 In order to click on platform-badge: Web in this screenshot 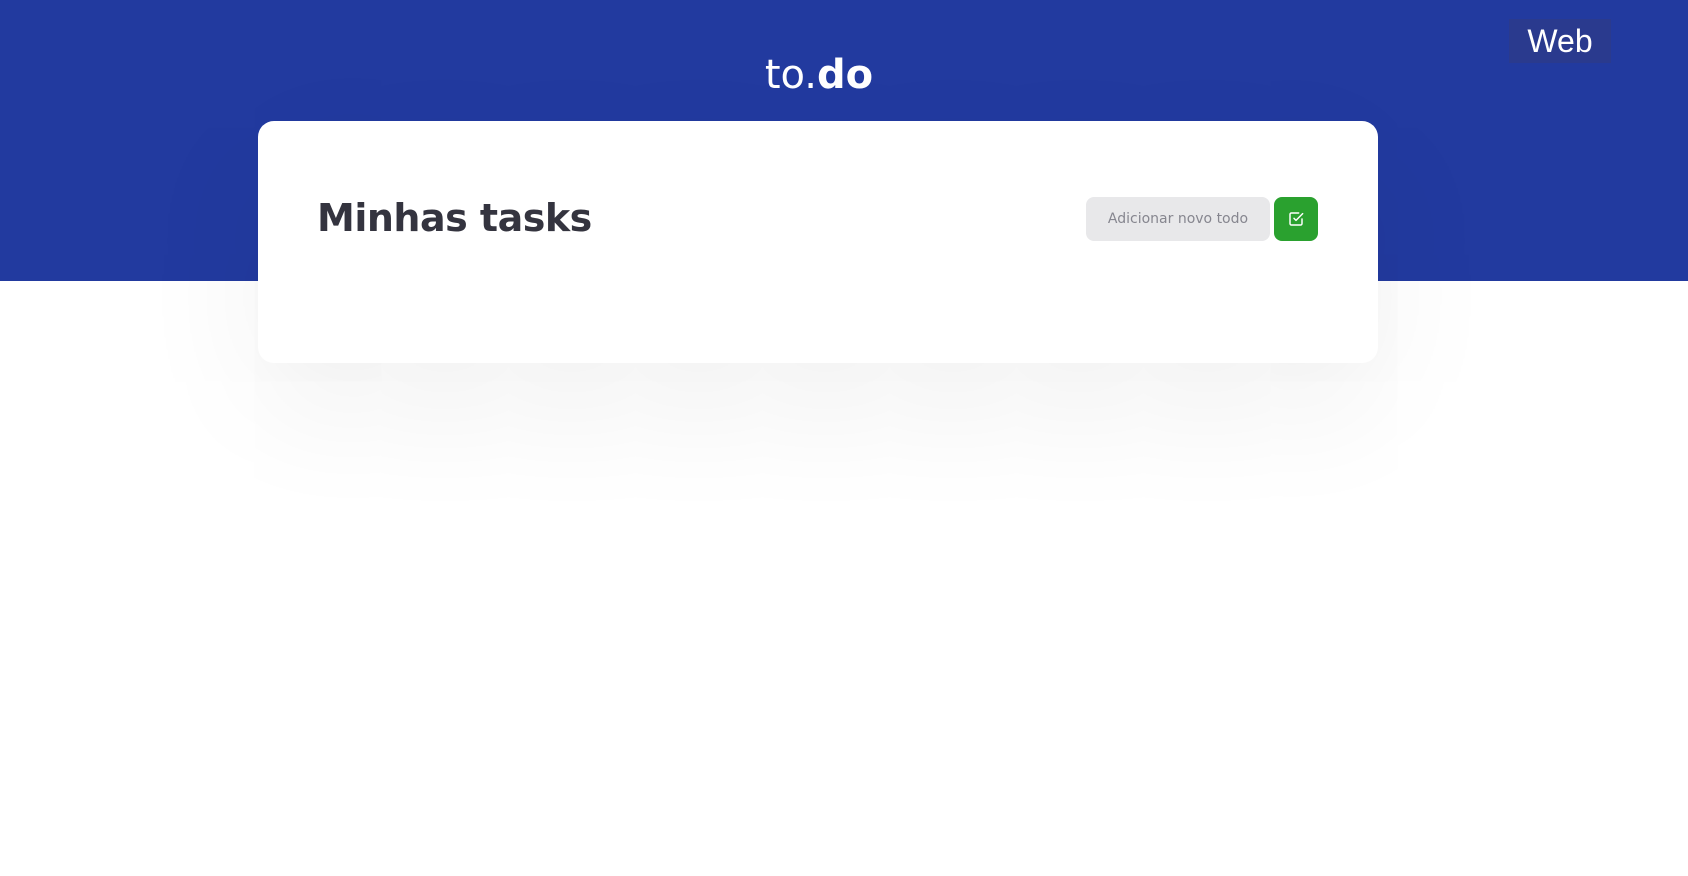, I will do `click(1560, 41)`.